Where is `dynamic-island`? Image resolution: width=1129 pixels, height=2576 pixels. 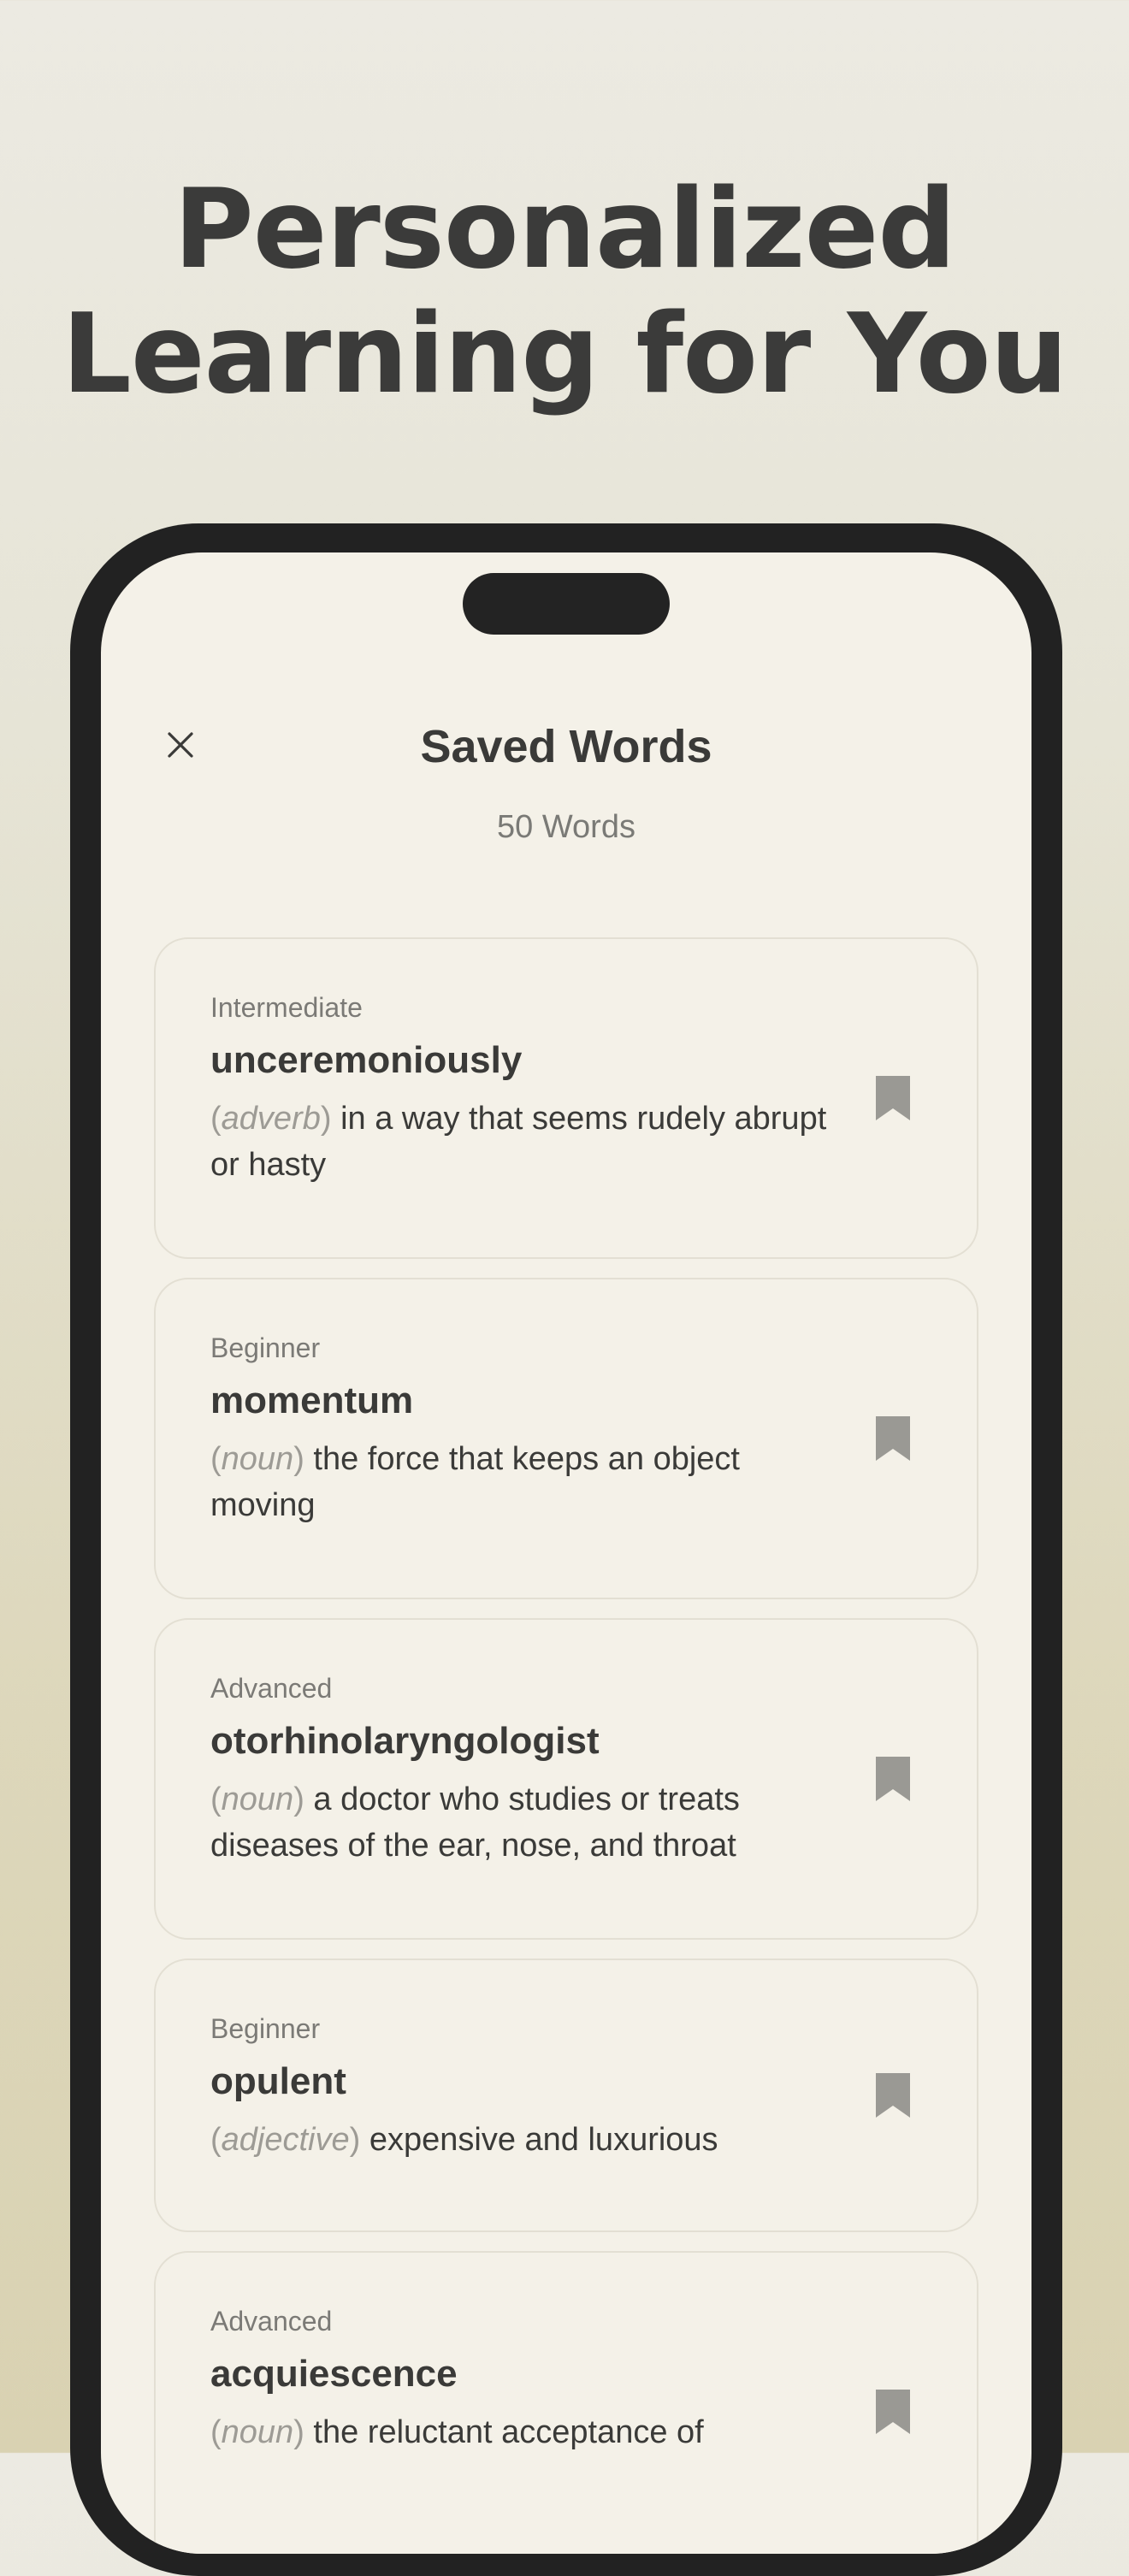
dynamic-island is located at coordinates (567, 604).